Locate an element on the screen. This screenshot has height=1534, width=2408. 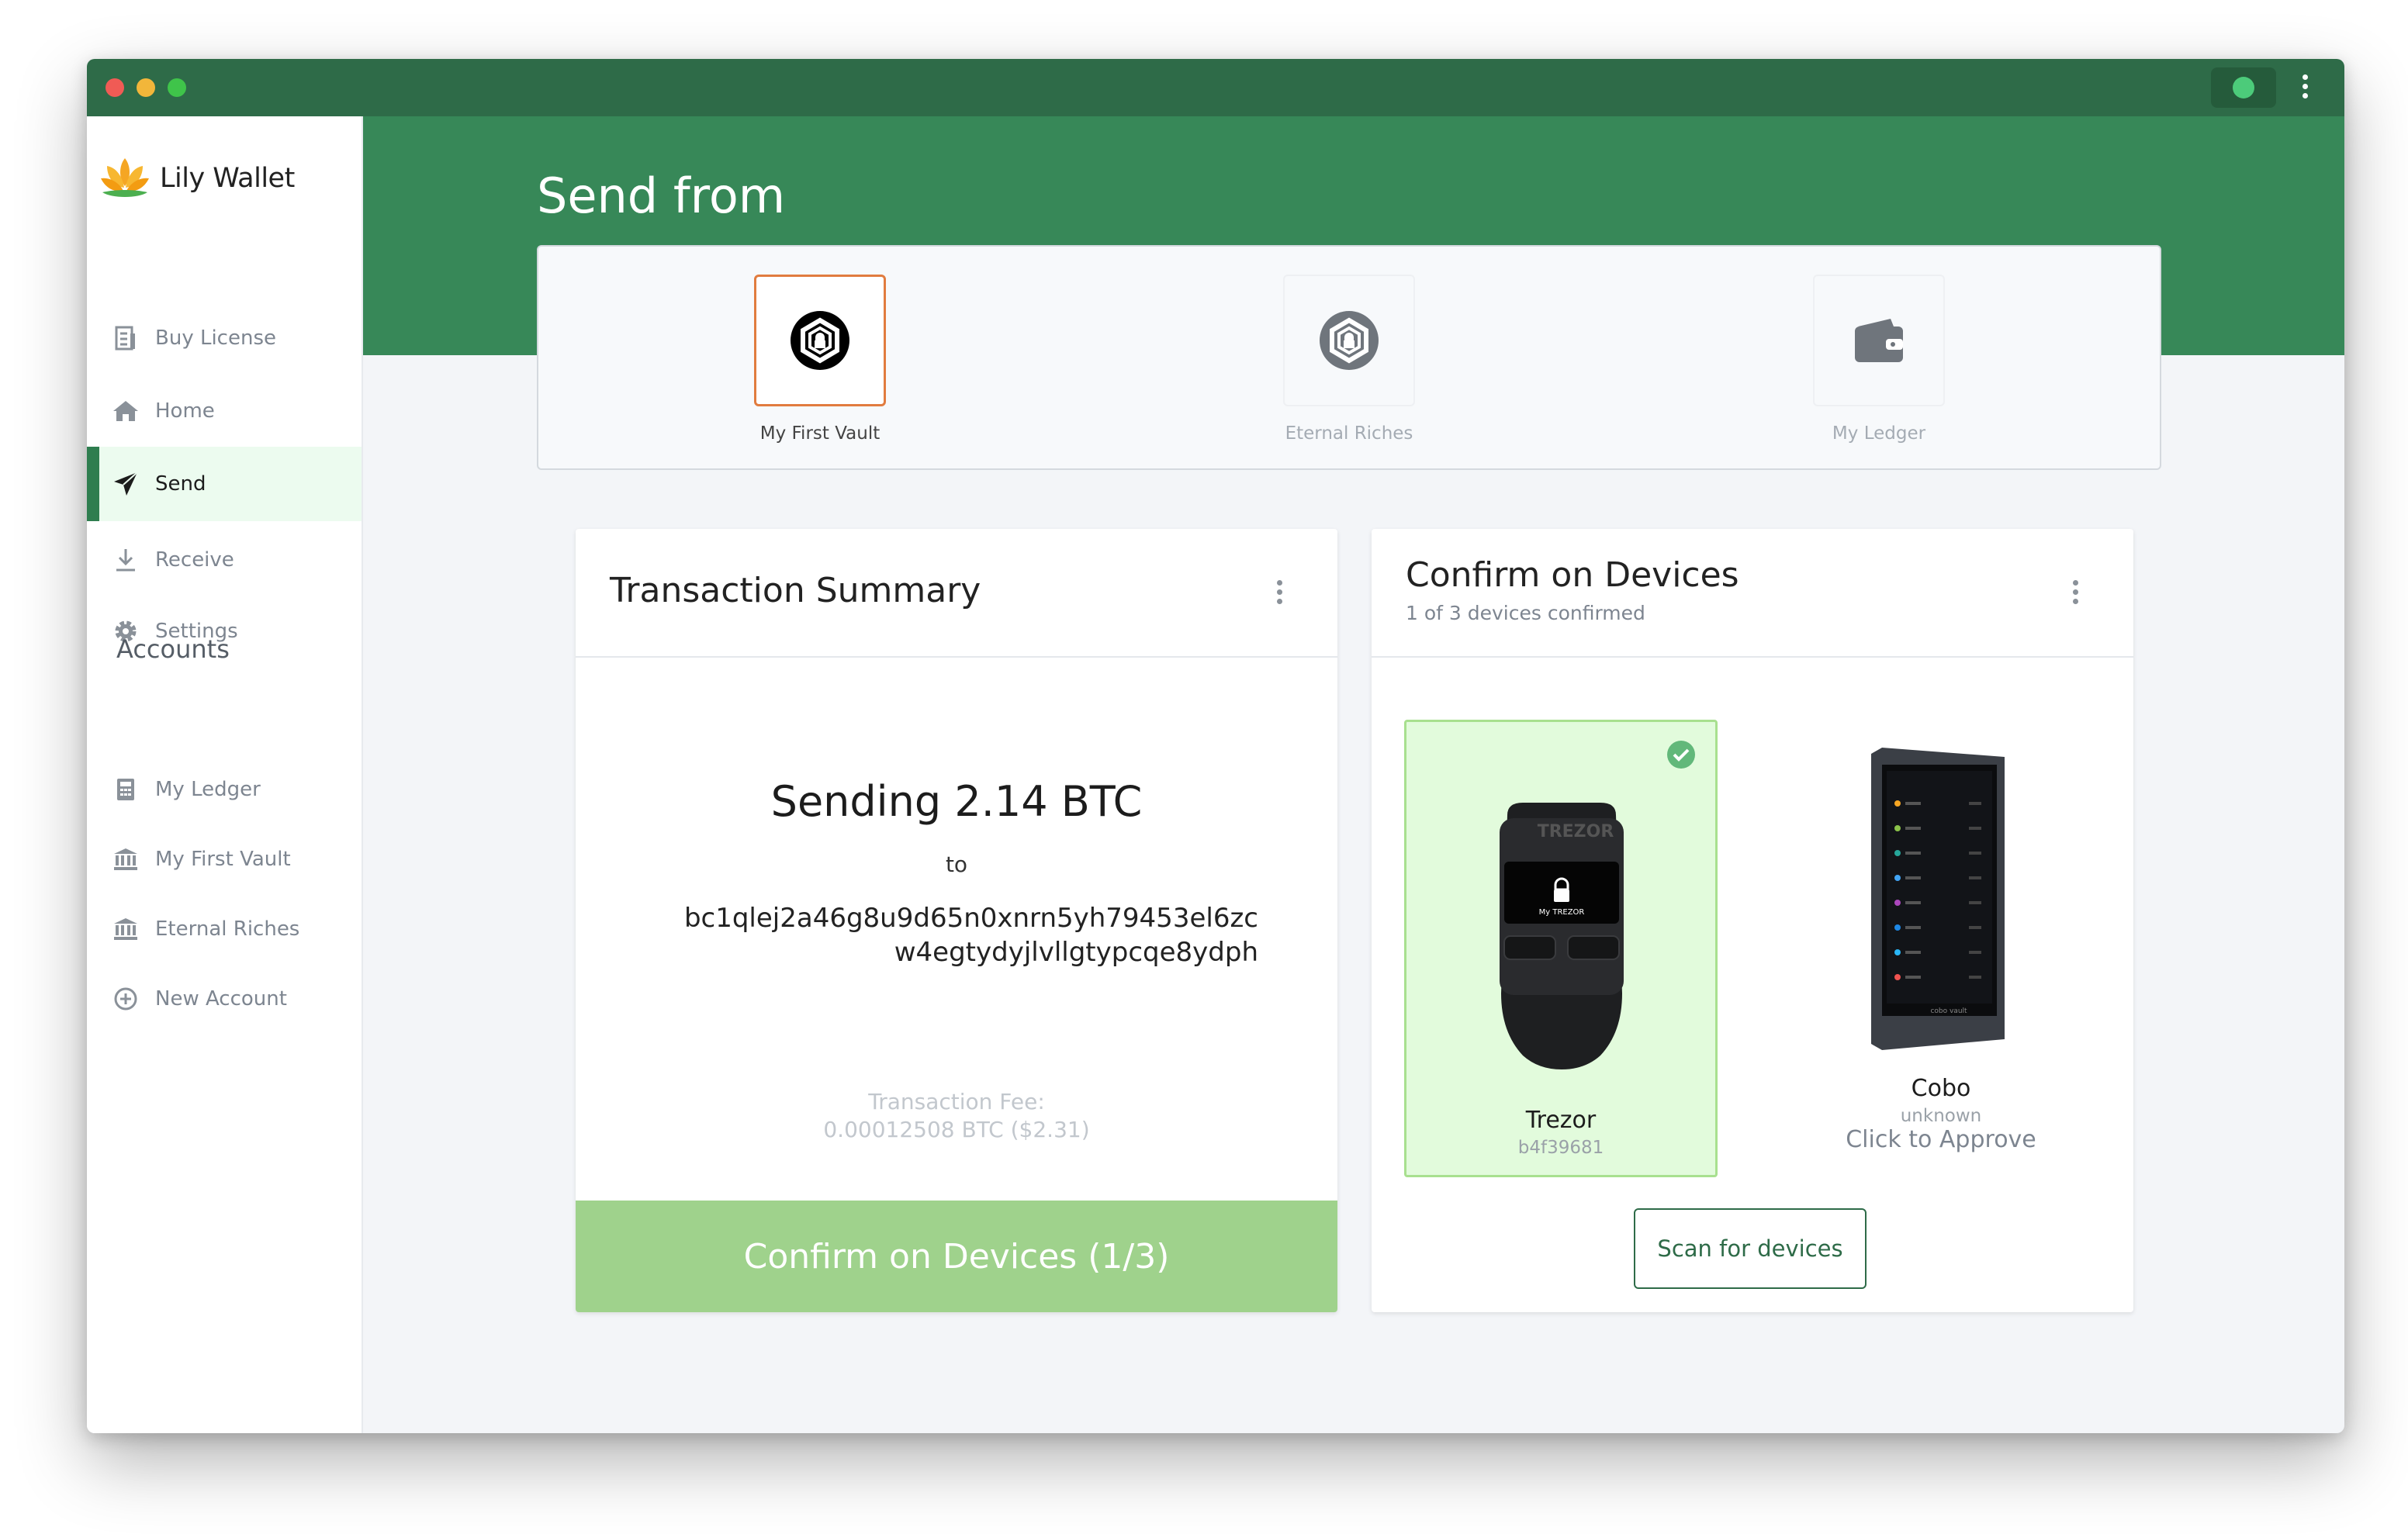
device-card-trezor: My TREZOR TREZOR Trezor b4f39681 is located at coordinates (1561, 948).